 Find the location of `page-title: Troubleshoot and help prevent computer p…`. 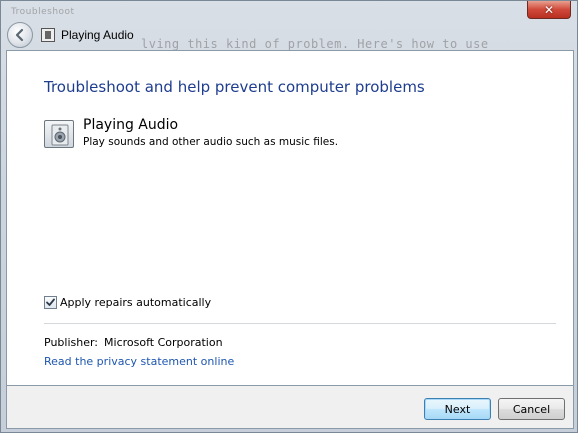

page-title: Troubleshoot and help prevent computer p… is located at coordinates (234, 87).